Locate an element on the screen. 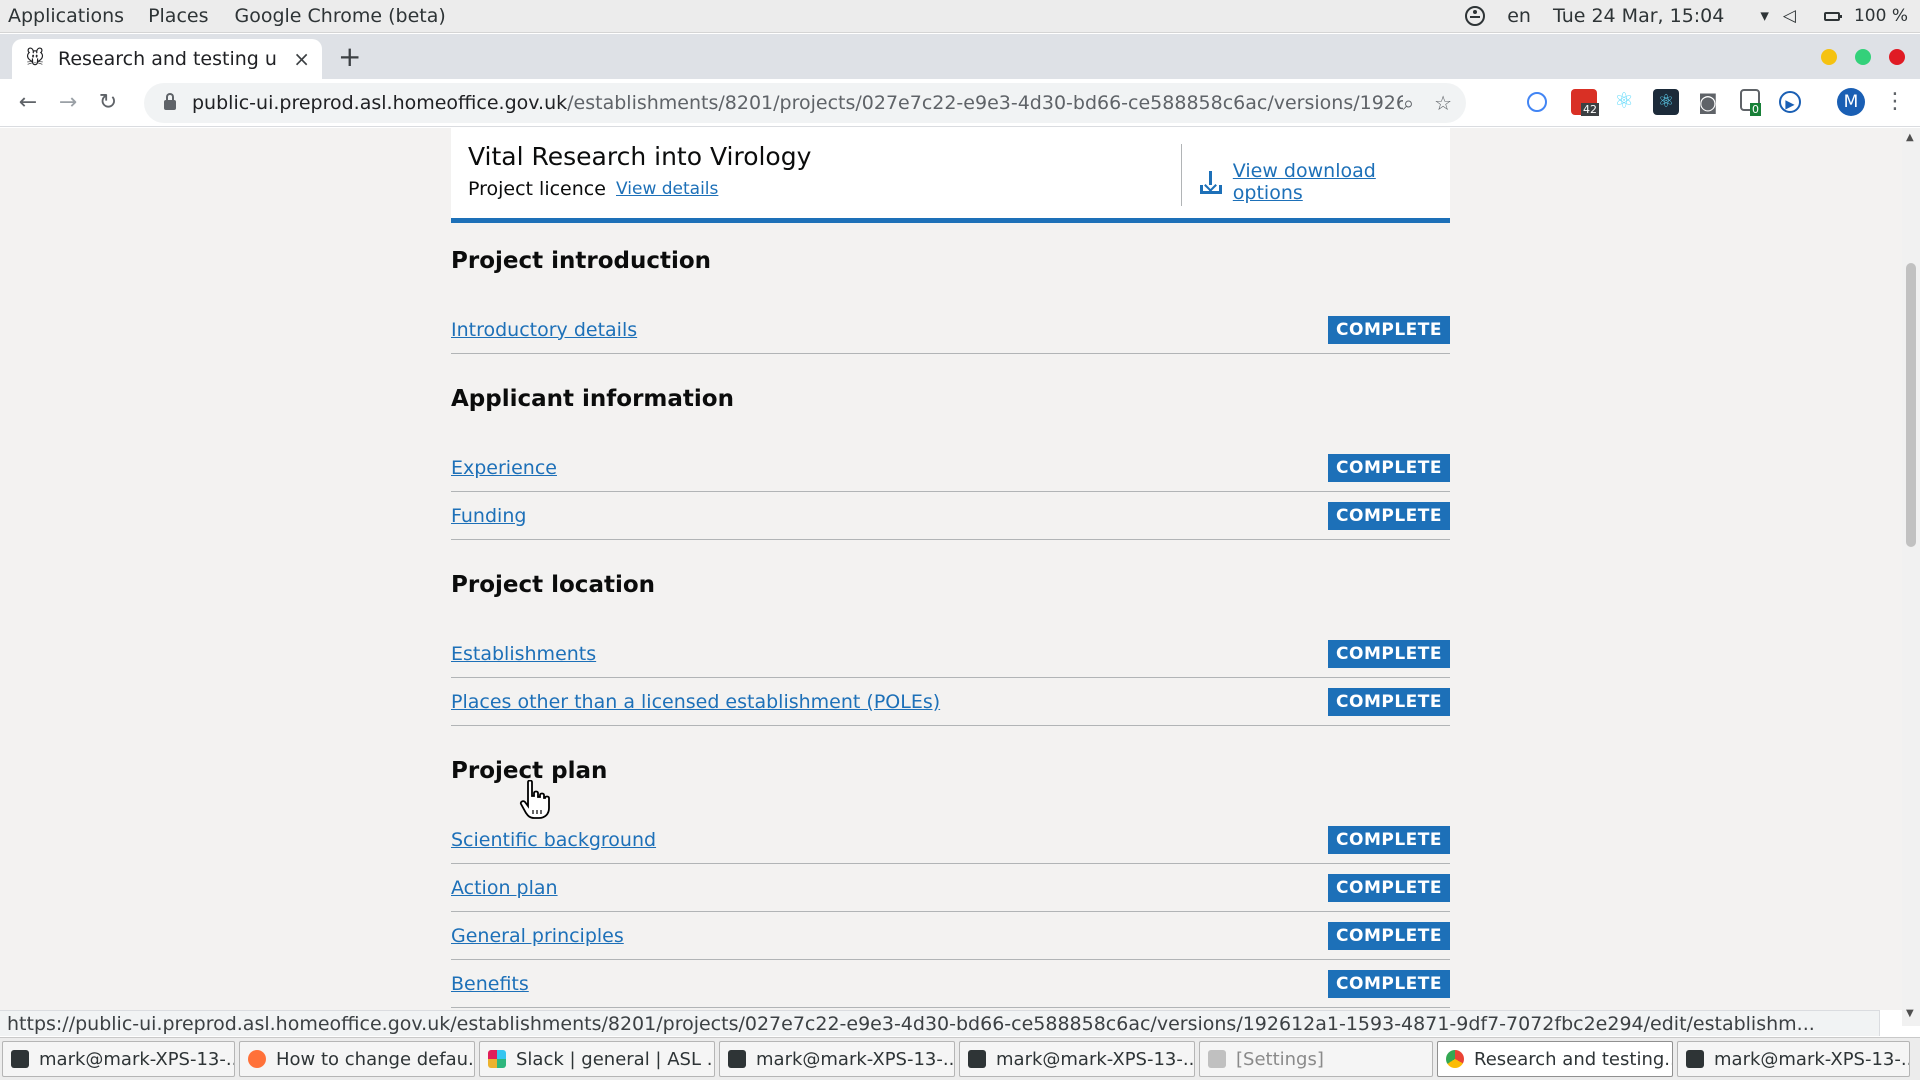  bookmark-star-icon: ☆ is located at coordinates (1443, 103).